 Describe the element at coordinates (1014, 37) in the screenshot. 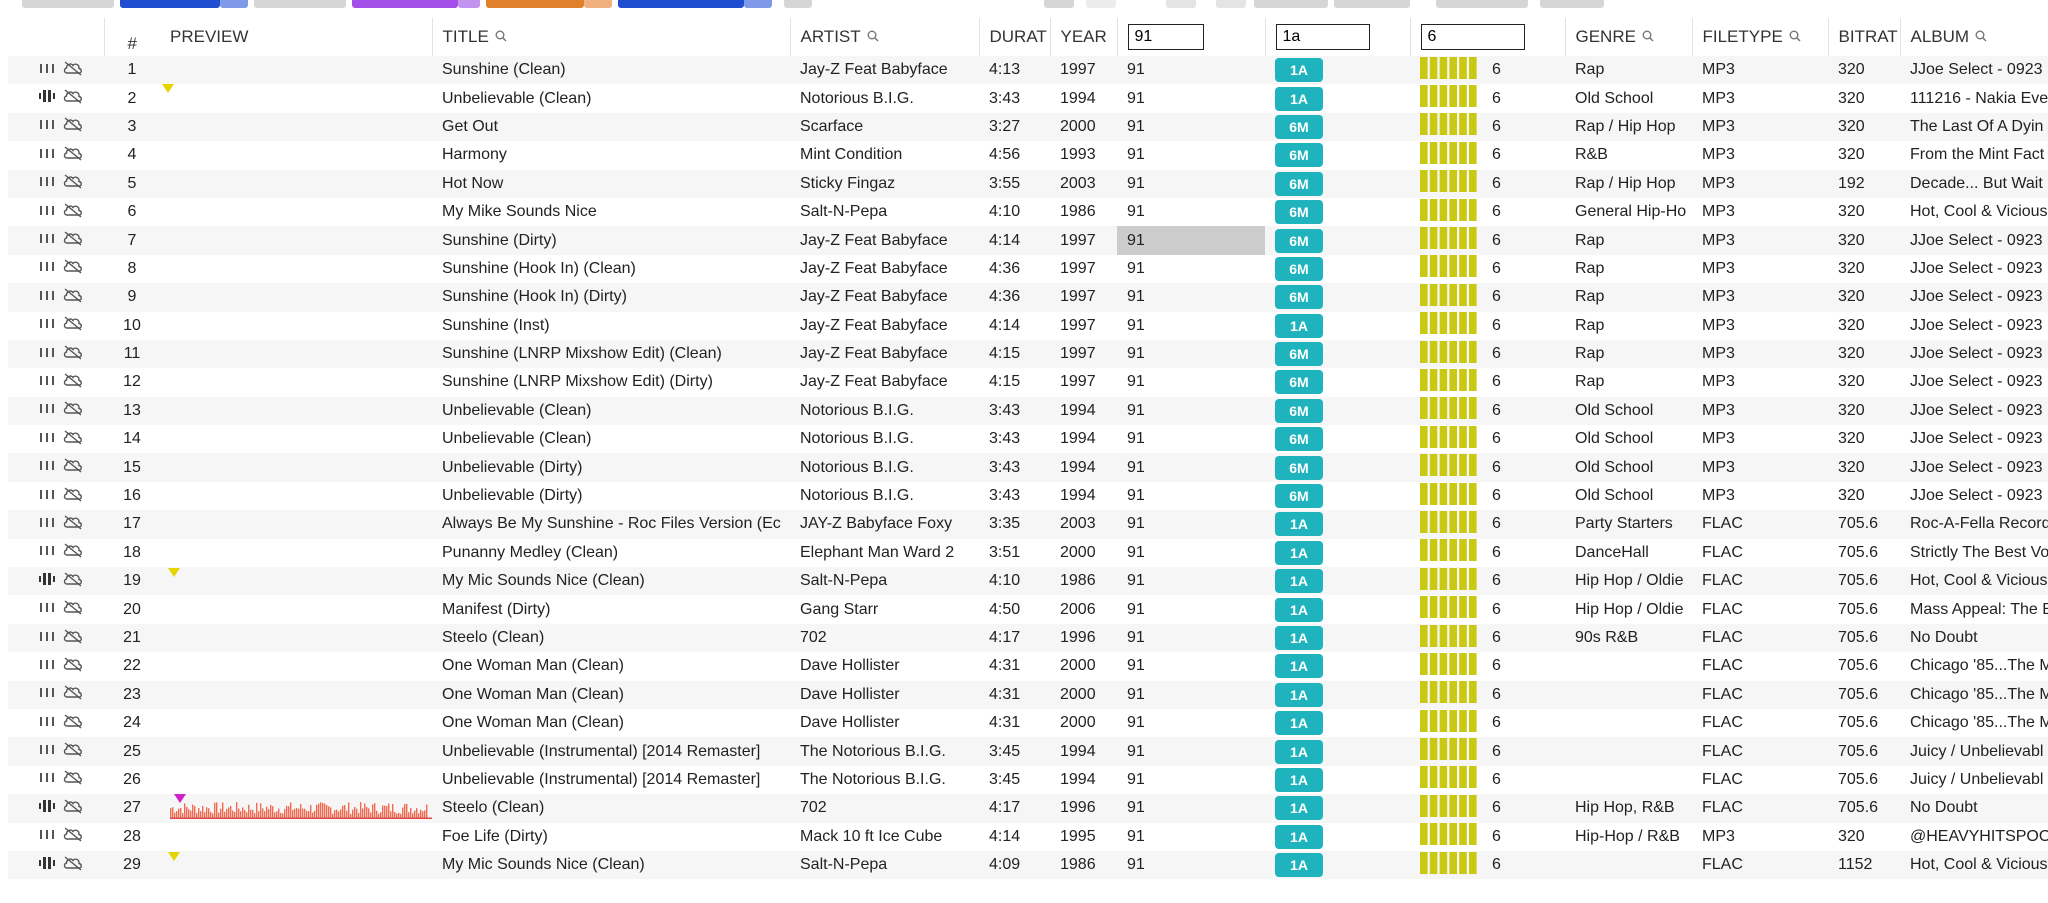

I see `header-duration: DURAT` at that location.